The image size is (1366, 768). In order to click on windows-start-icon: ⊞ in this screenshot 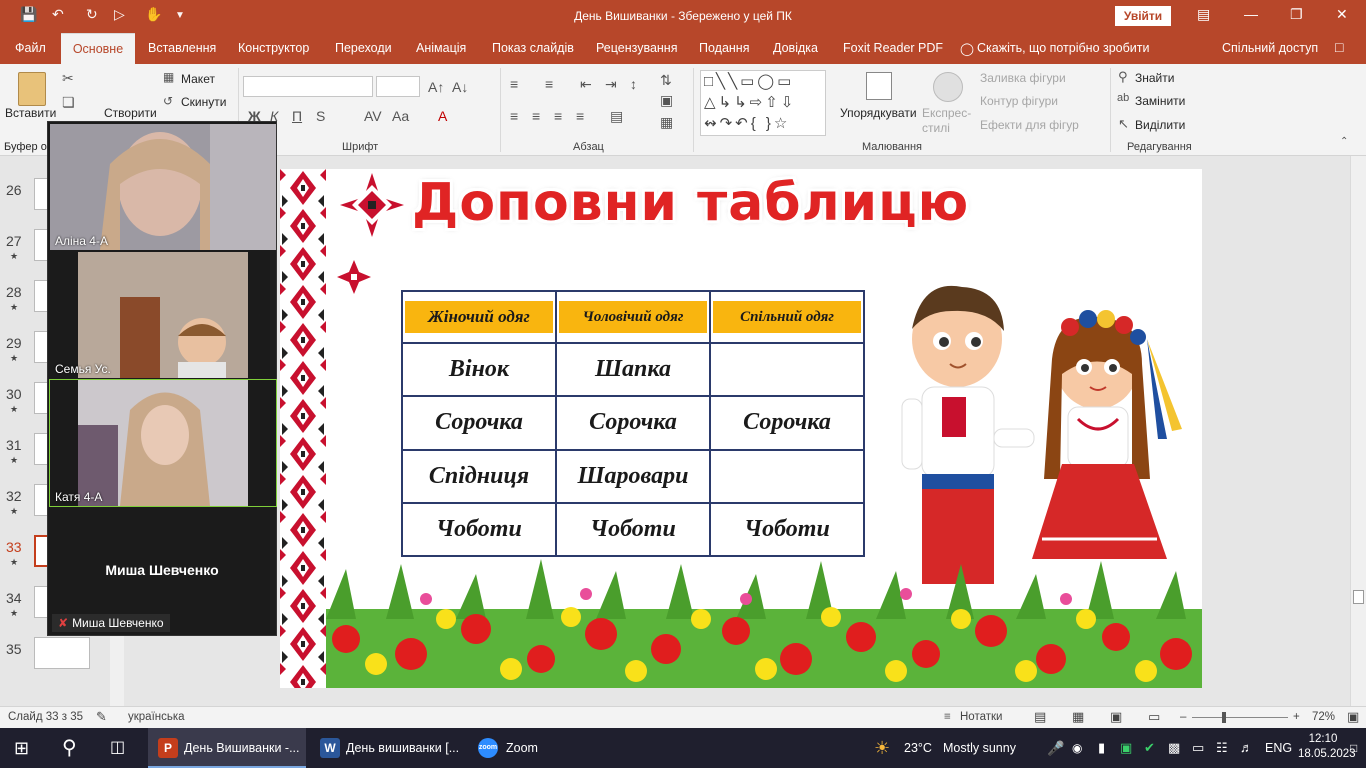, I will do `click(21, 748)`.